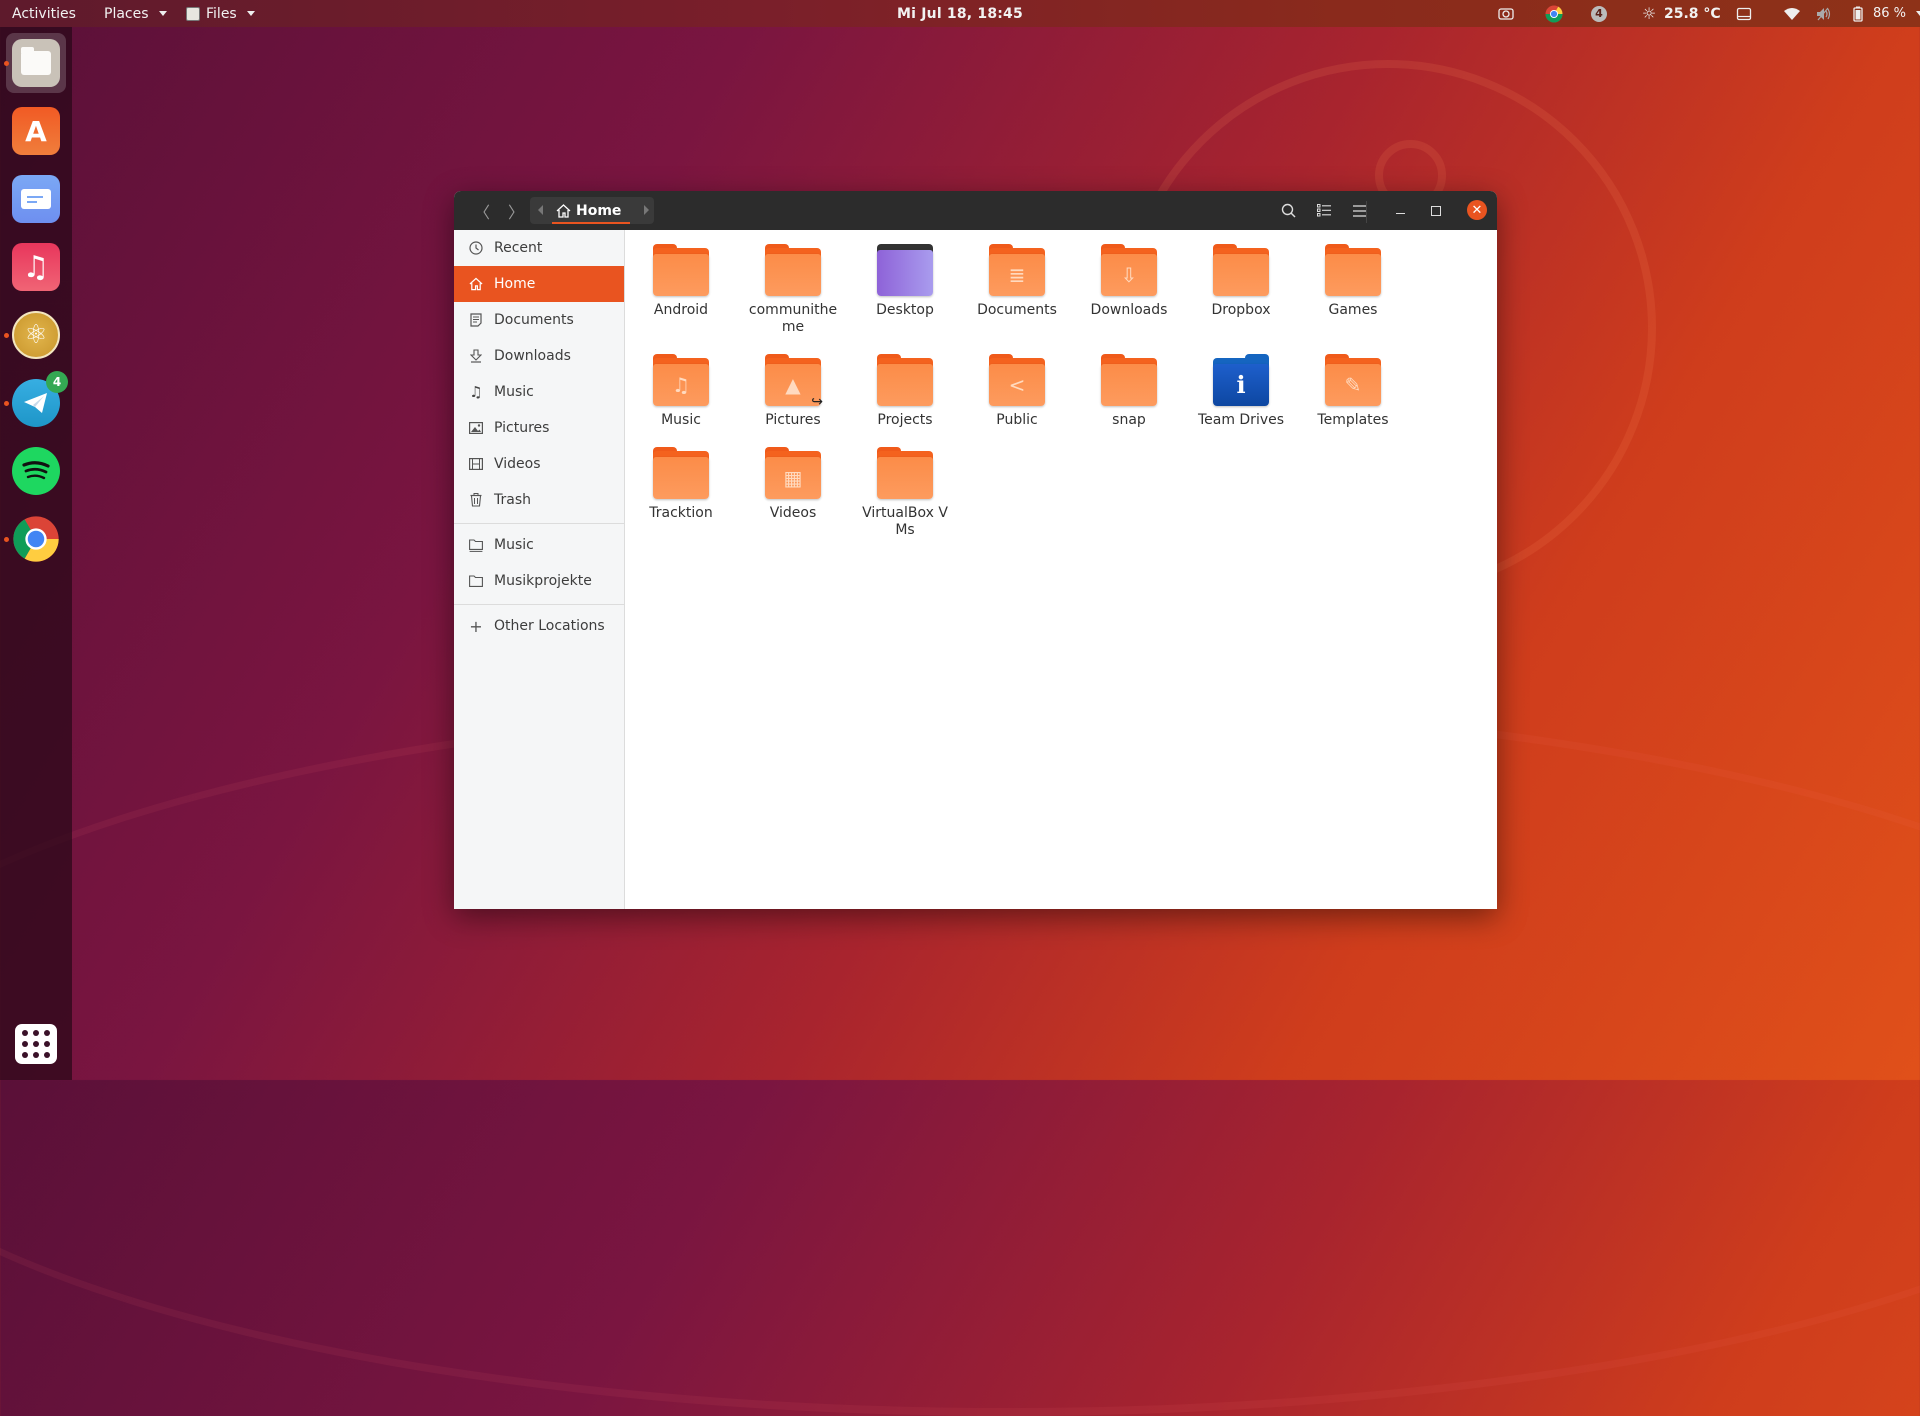 This screenshot has width=1920, height=1416. I want to click on sidebar-item-trash: Trash, so click(539, 500).